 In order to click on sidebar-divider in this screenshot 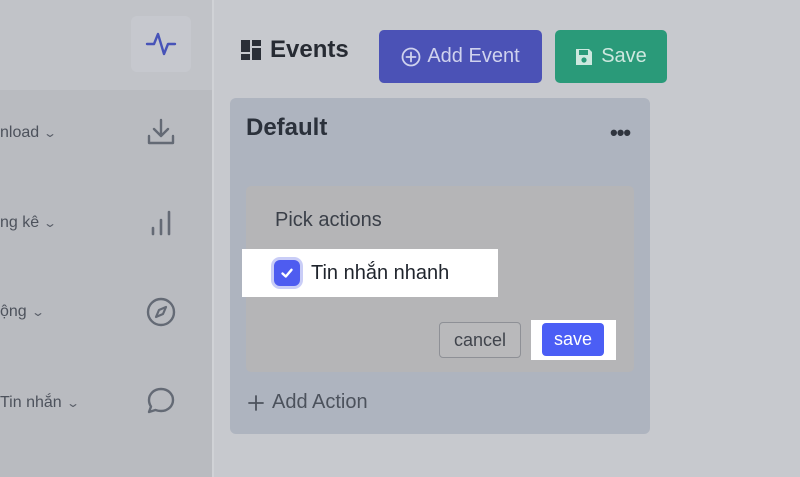, I will do `click(213, 238)`.